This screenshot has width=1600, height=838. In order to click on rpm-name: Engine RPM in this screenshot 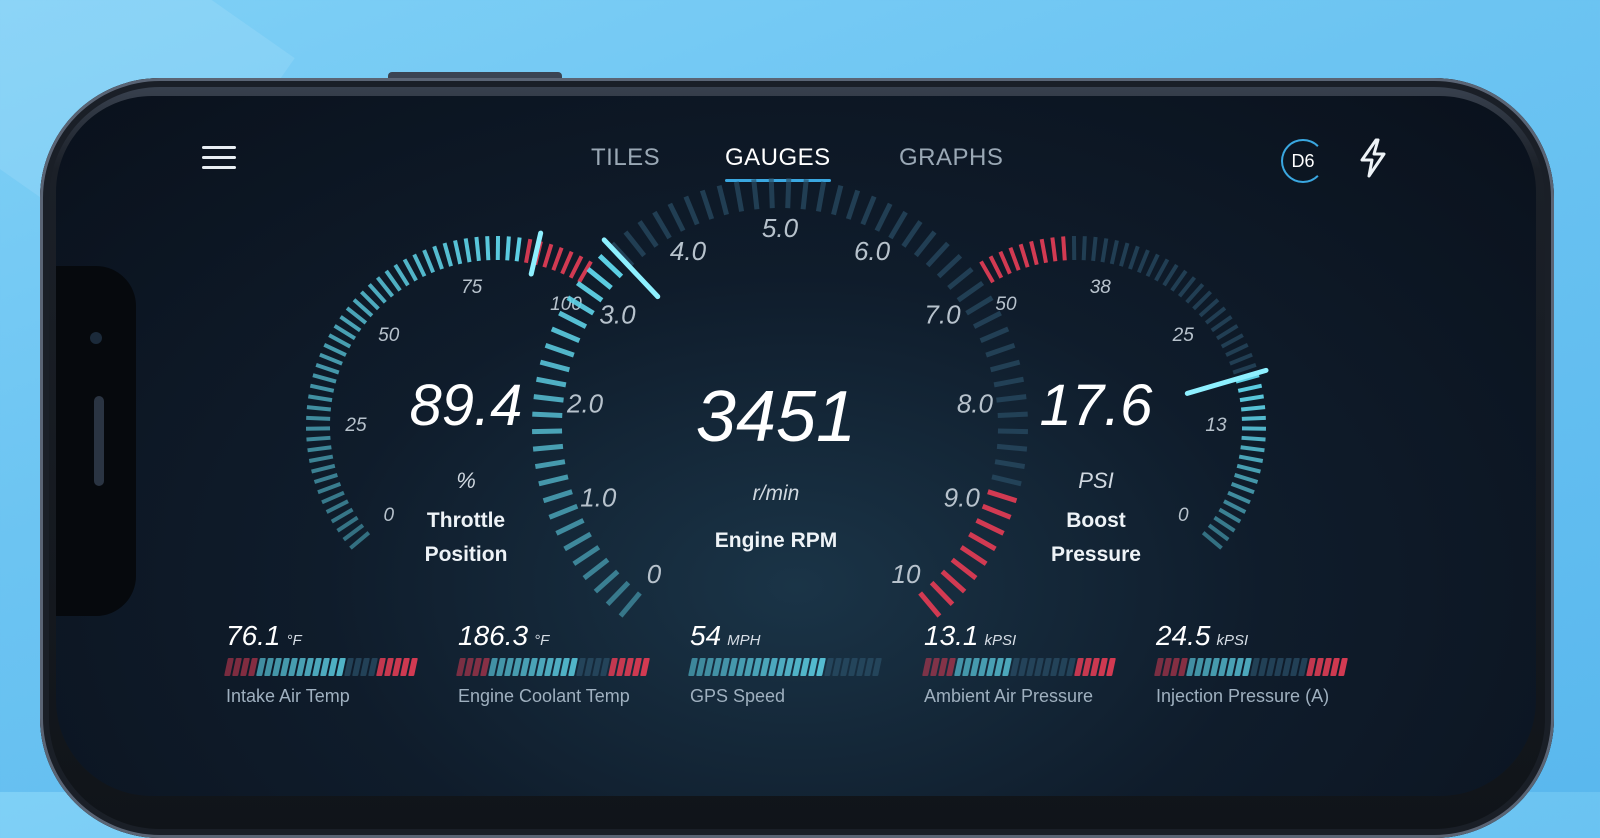, I will do `click(776, 541)`.